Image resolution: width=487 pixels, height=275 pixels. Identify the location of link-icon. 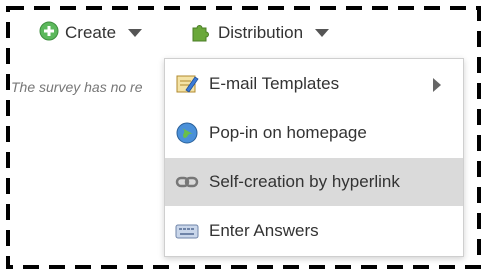
(187, 182).